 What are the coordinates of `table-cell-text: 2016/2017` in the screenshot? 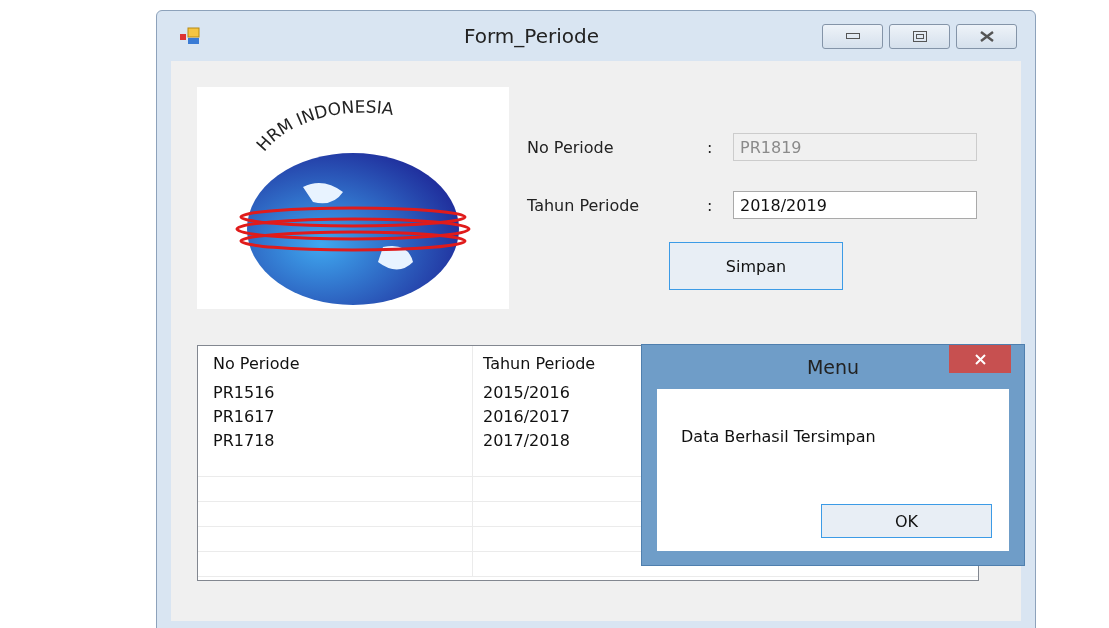 It's located at (526, 416).